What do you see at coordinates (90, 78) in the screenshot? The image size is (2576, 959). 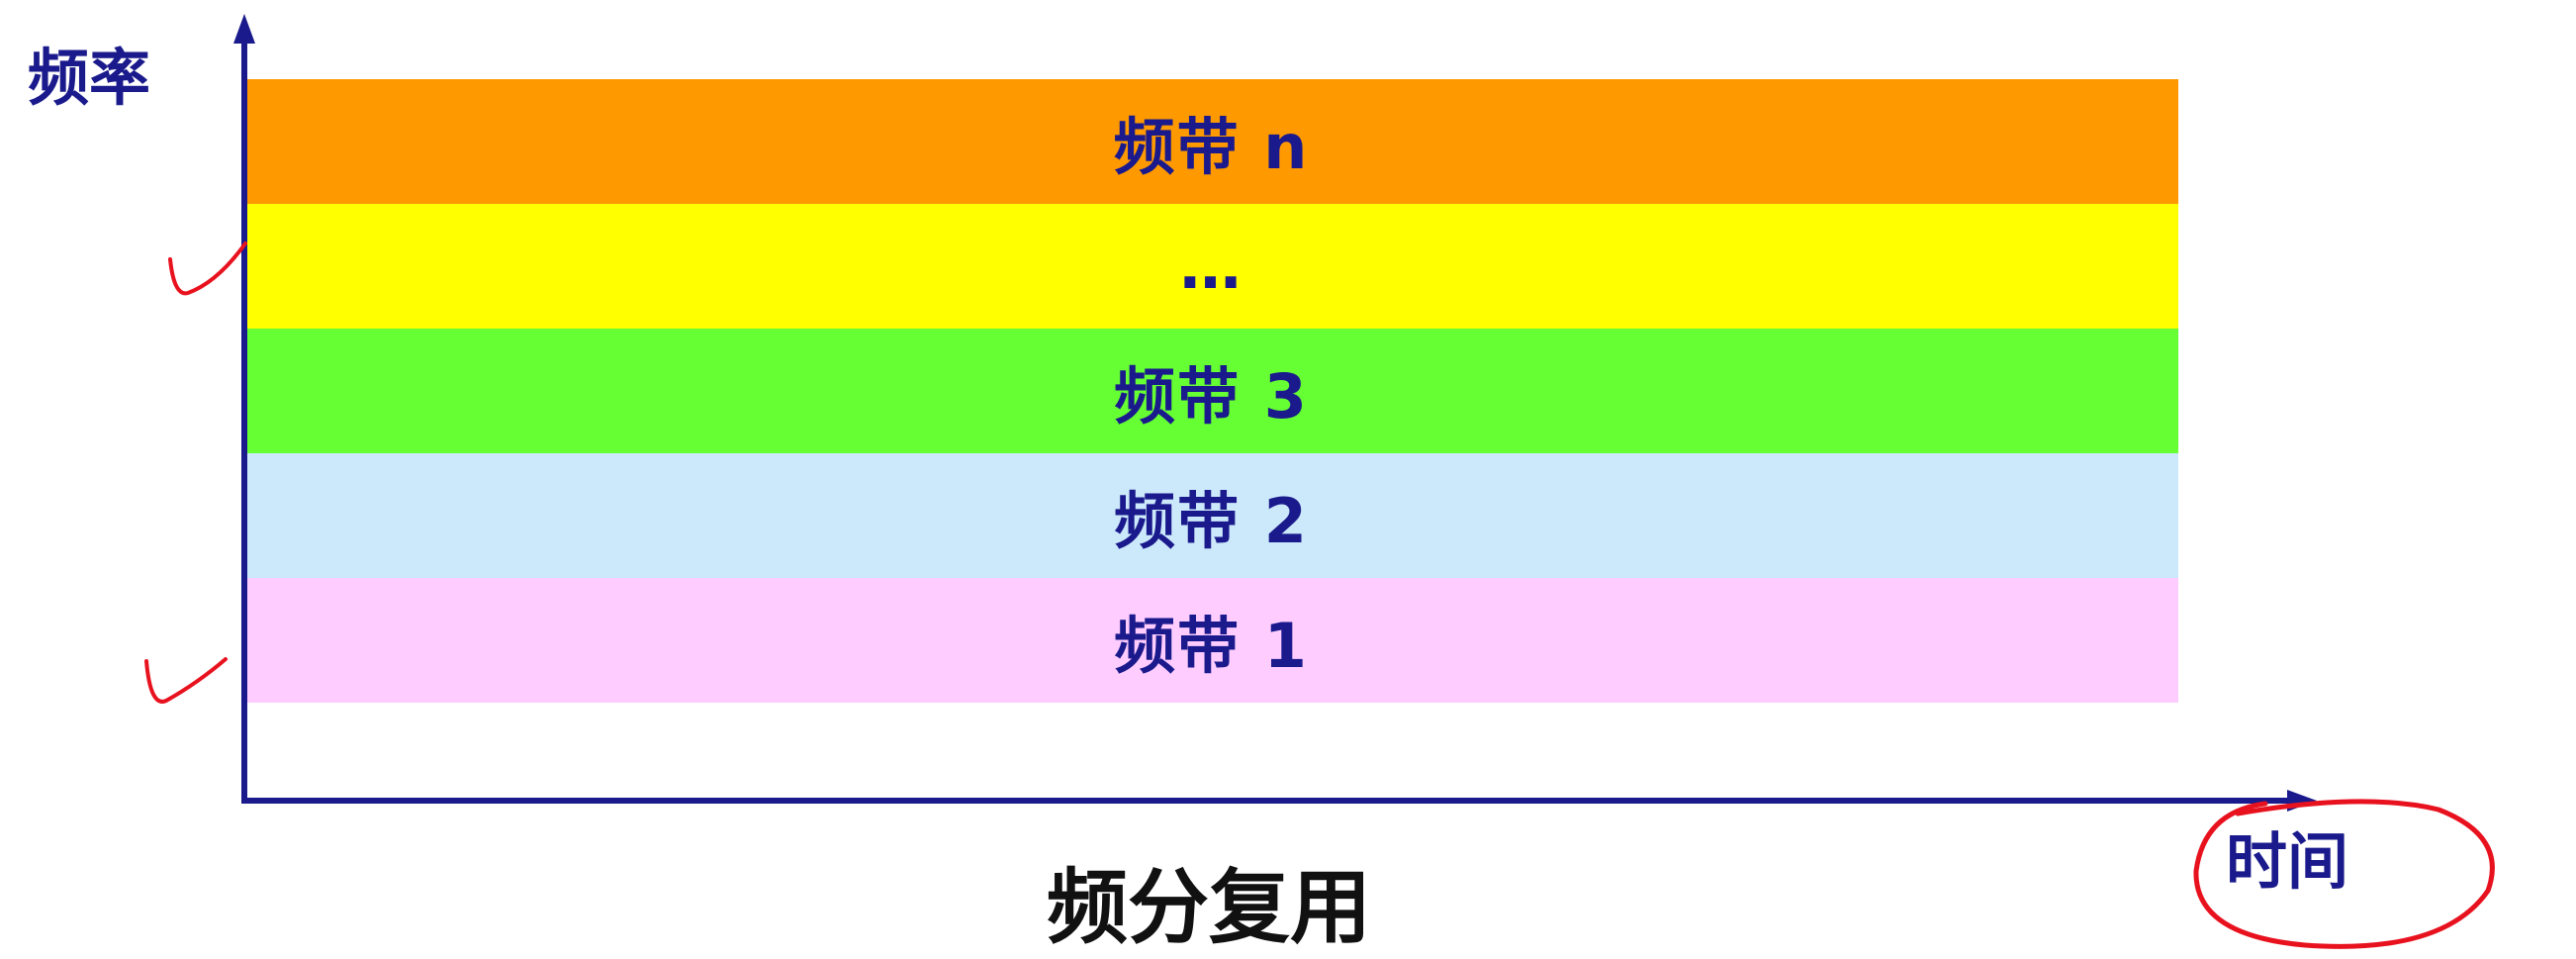 I see `y-axis-label: 频率` at bounding box center [90, 78].